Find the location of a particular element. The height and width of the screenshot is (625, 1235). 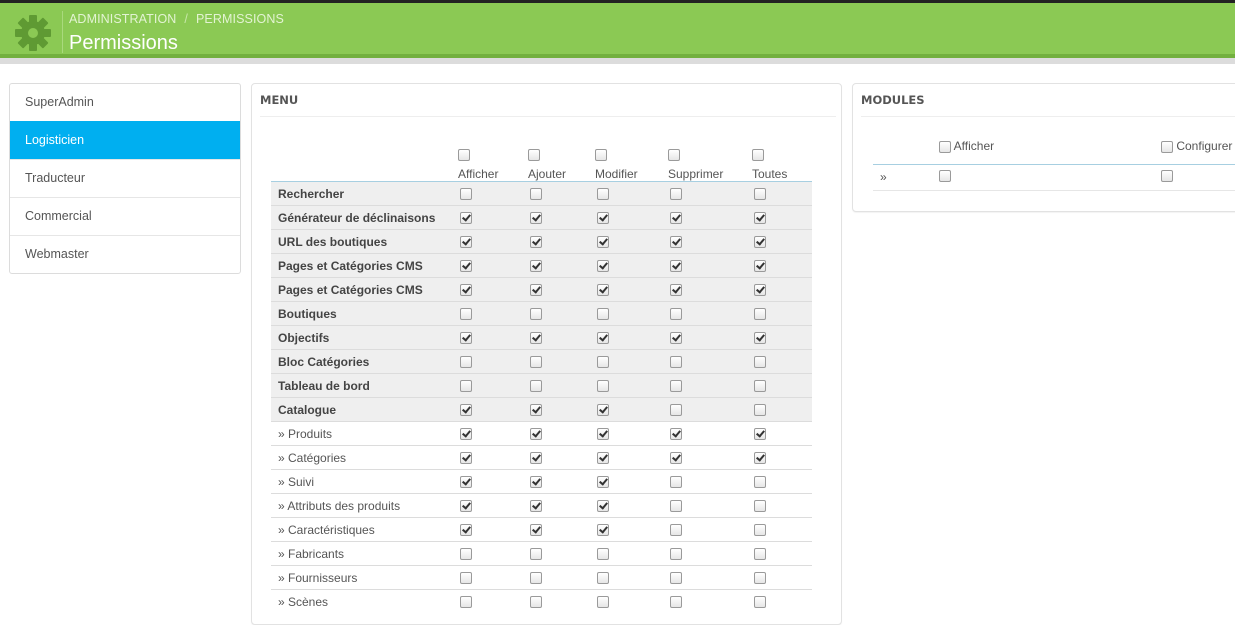

sidebar-item-1: Logisticien is located at coordinates (125, 140).